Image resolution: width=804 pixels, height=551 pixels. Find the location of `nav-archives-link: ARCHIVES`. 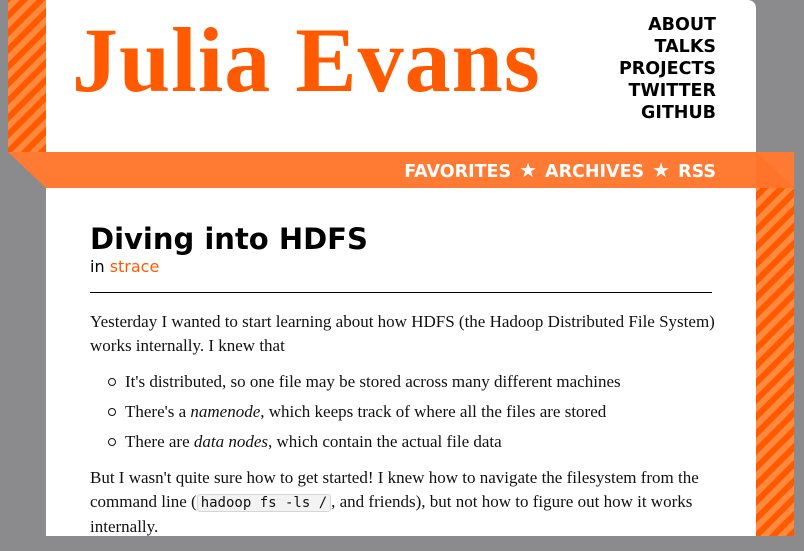

nav-archives-link: ARCHIVES is located at coordinates (594, 172).